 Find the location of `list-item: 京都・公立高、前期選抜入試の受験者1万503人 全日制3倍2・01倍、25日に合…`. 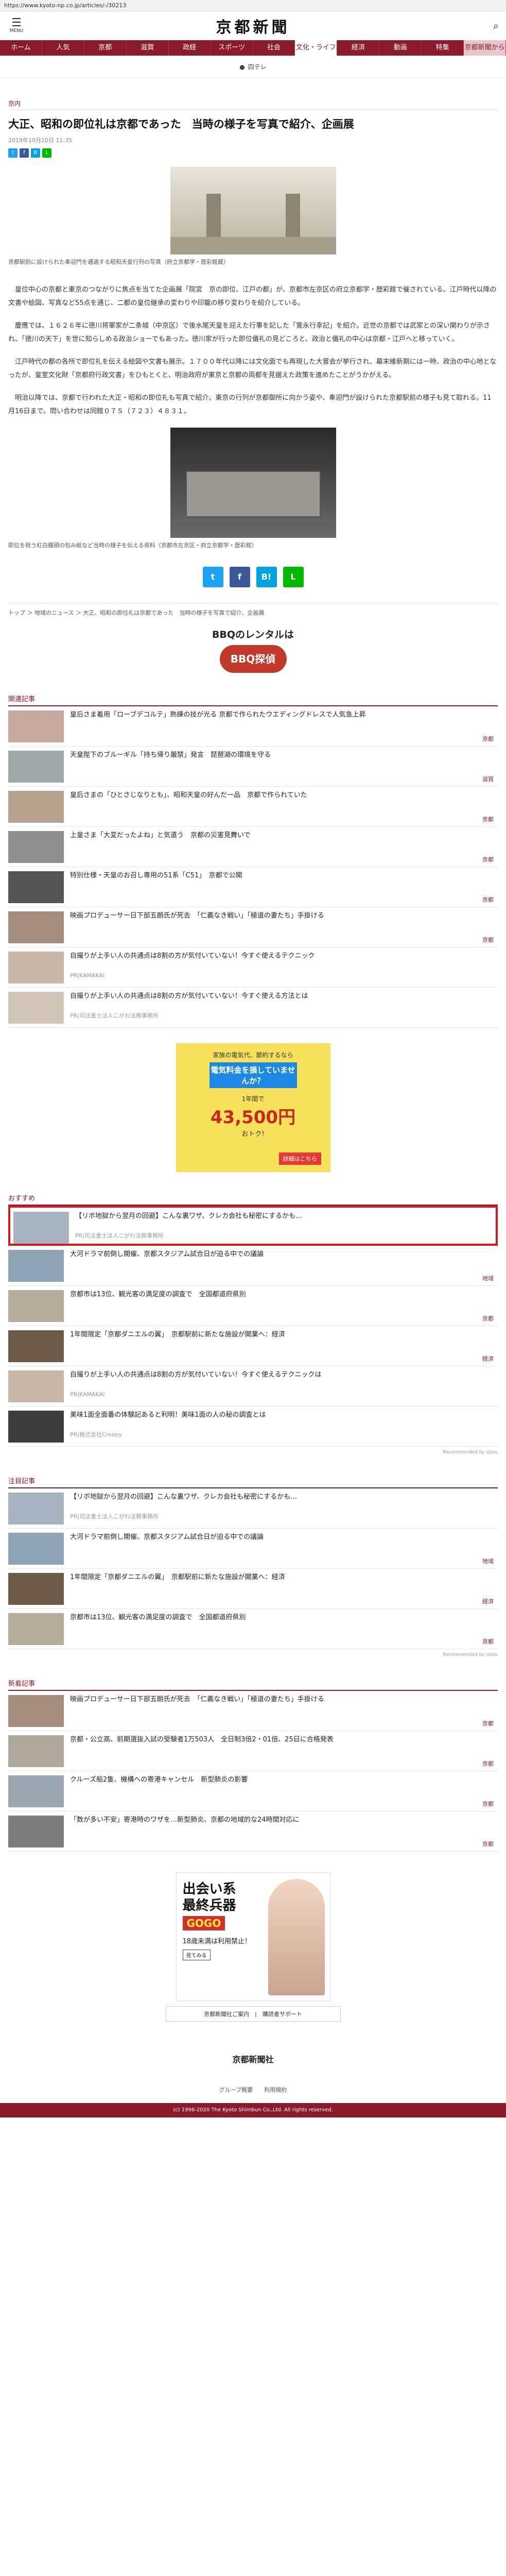

list-item: 京都・公立高、前期選抜入試の受験者1万503人 全日制3倍2・01倍、25日に合… is located at coordinates (253, 1751).